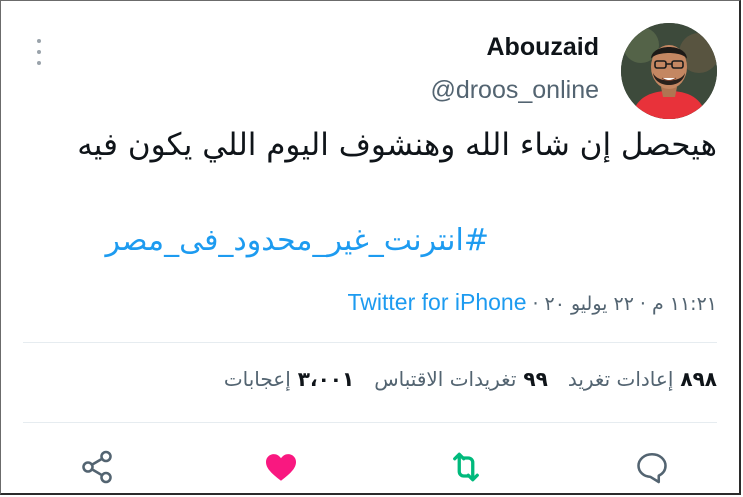 The image size is (743, 497). I want to click on avatar, so click(669, 71).